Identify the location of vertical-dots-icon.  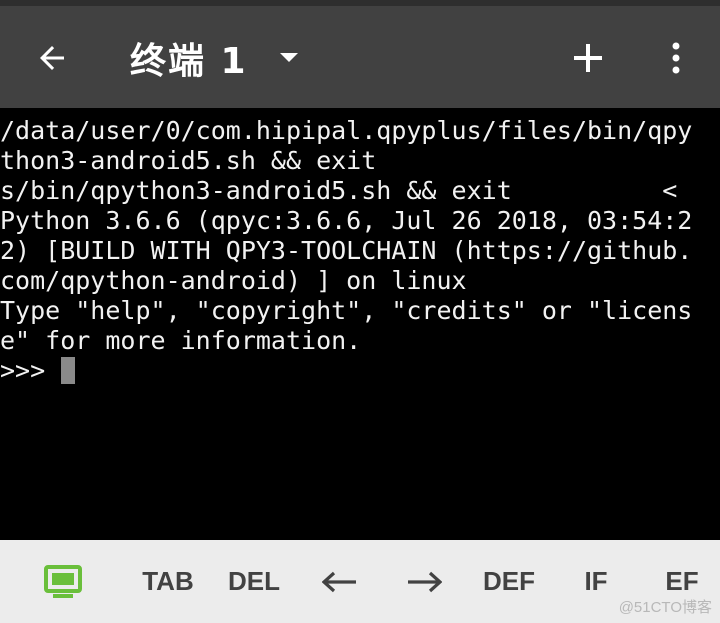
(676, 58).